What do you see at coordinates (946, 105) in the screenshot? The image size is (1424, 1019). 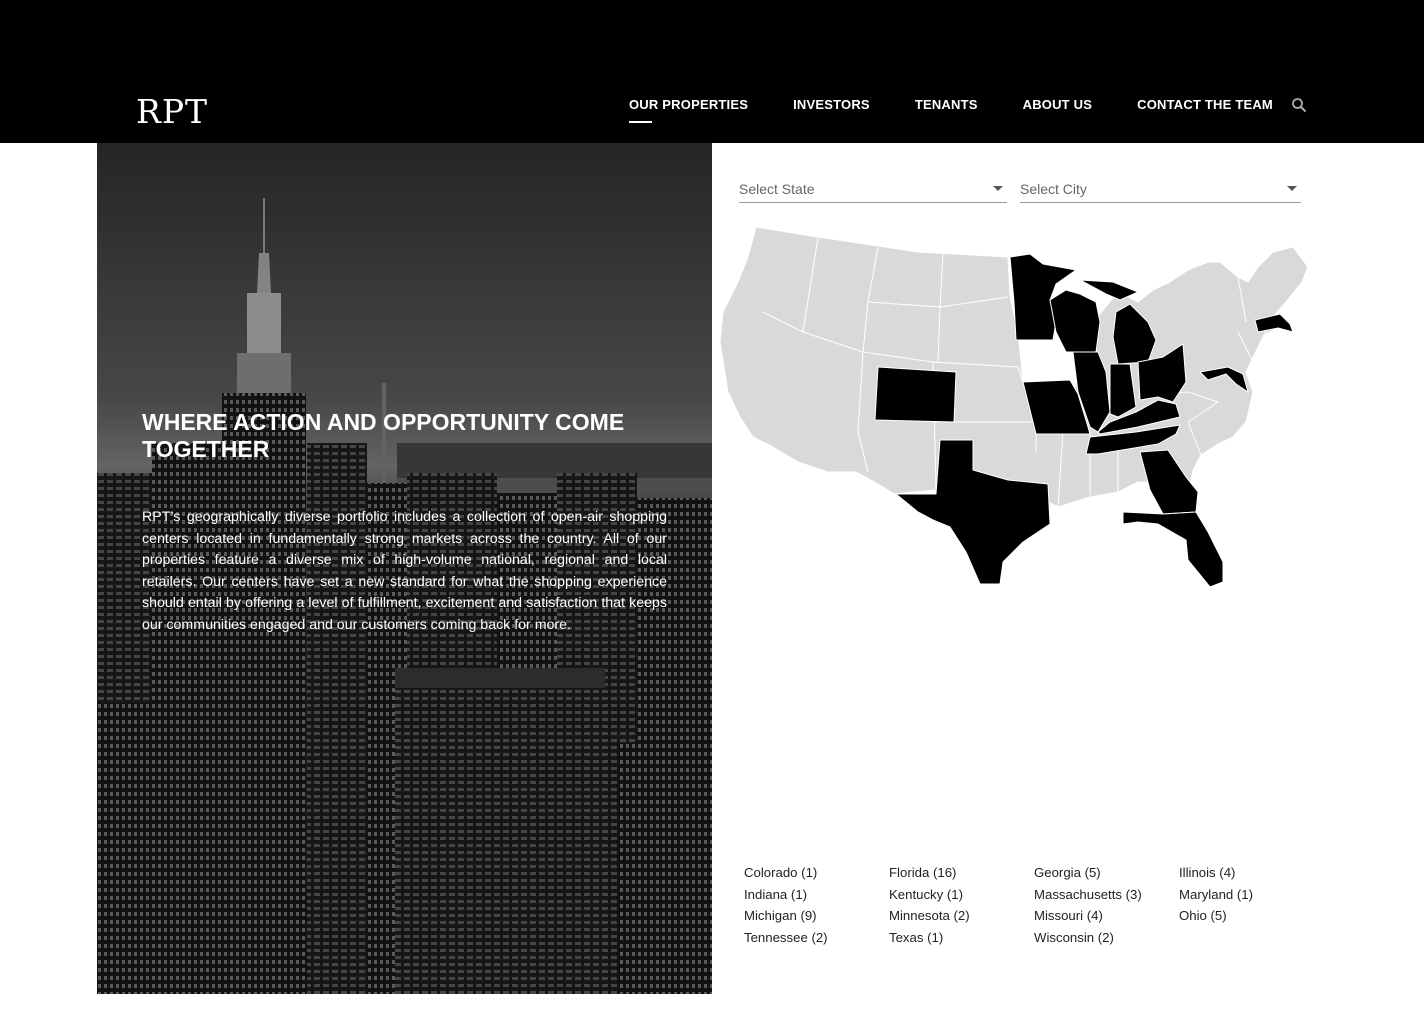 I see `nav-tenants: TENANTS` at bounding box center [946, 105].